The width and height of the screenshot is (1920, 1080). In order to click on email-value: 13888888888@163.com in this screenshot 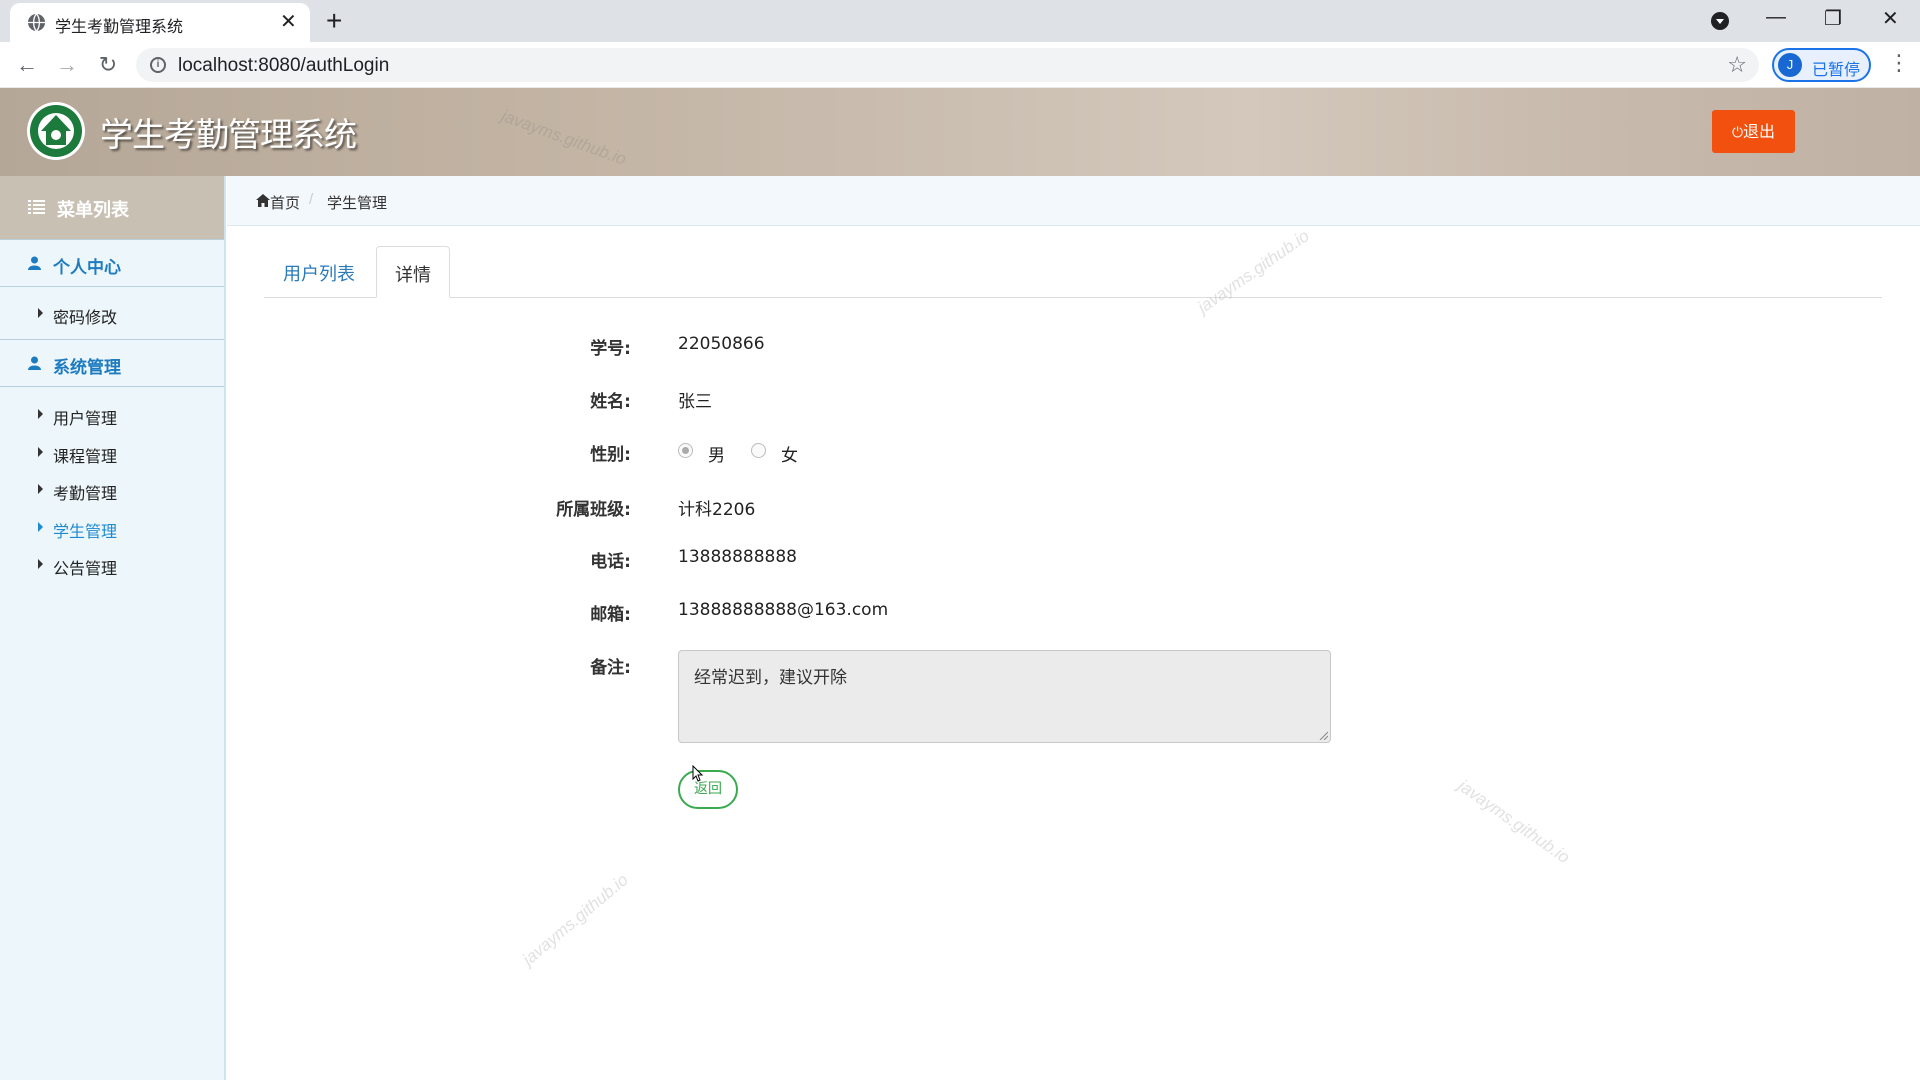, I will do `click(783, 610)`.